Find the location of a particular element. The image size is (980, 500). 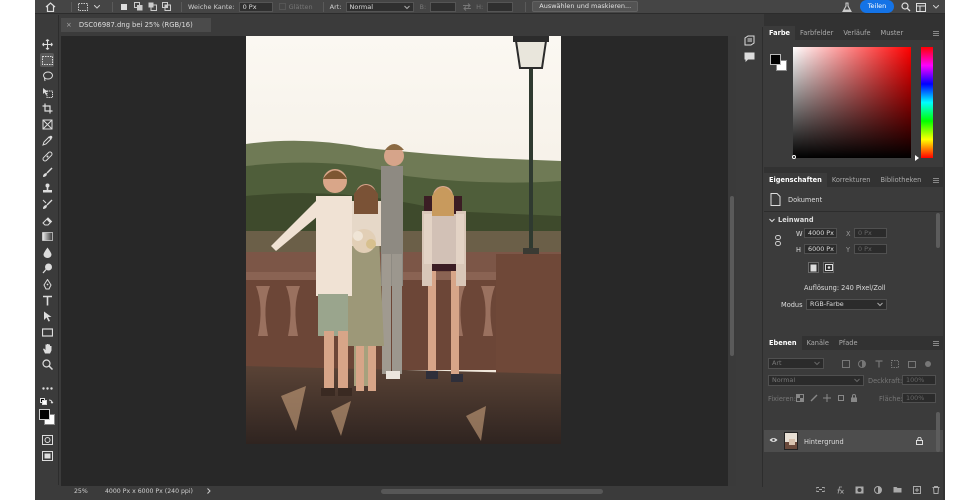

lock-icon is located at coordinates (919, 441).